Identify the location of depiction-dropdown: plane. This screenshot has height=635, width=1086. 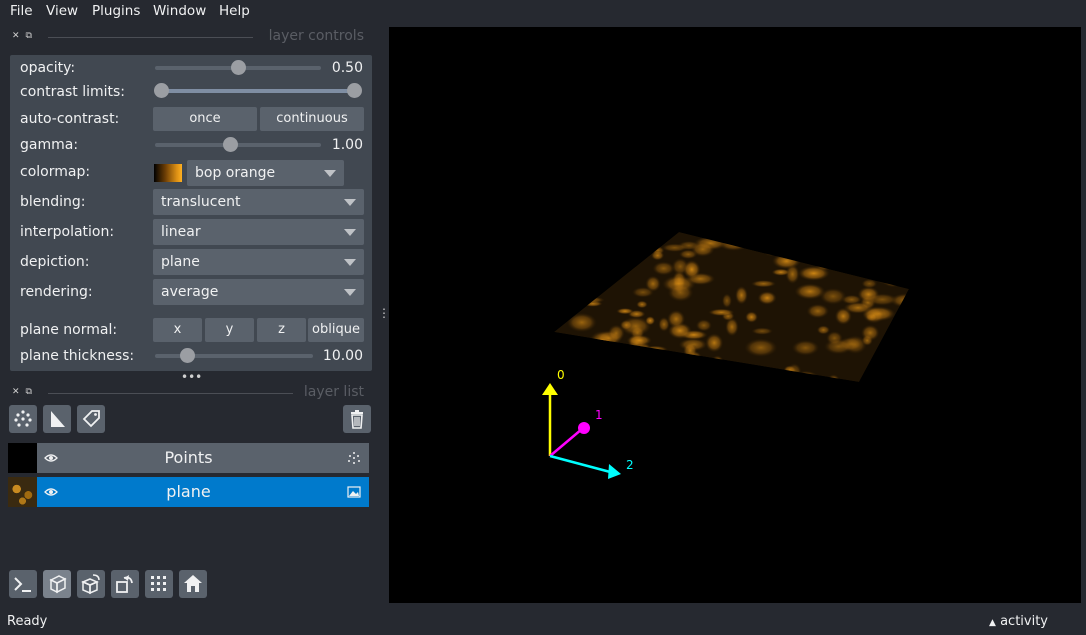
(258, 262).